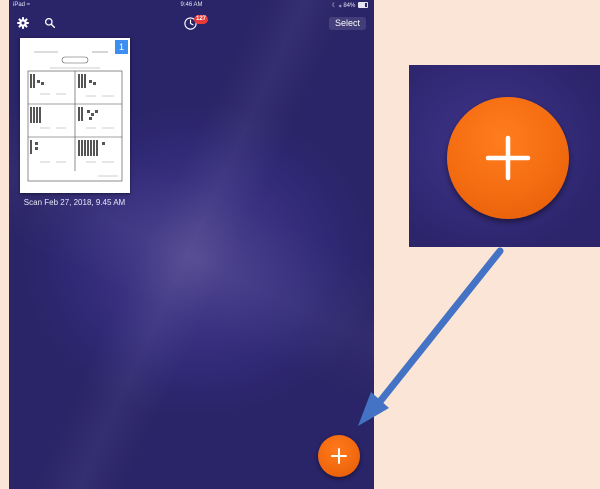 Image resolution: width=600 pixels, height=489 pixels. Describe the element at coordinates (431, 336) in the screenshot. I see `callout-arrow-icon` at that location.